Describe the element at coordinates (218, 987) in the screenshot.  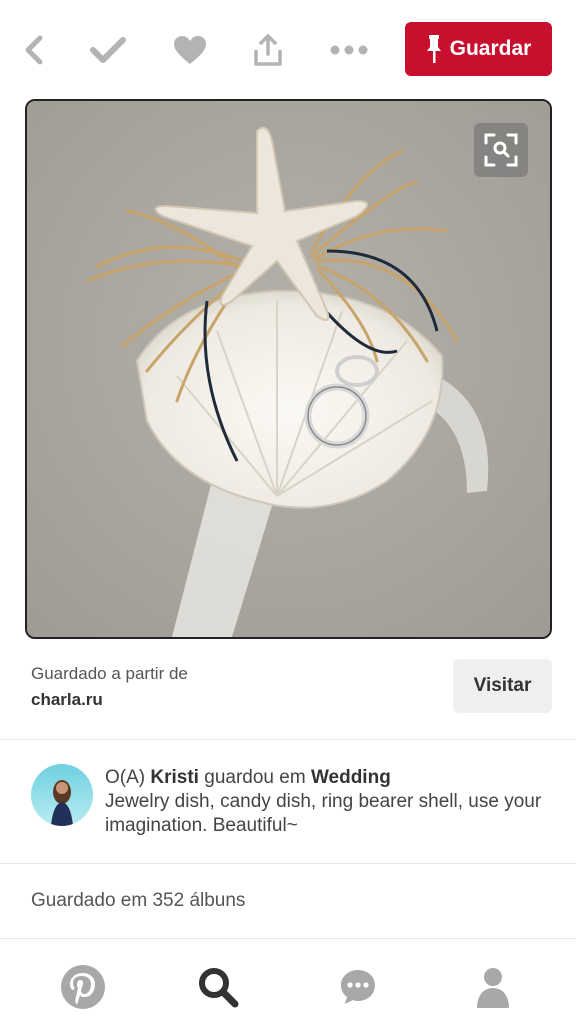
I see `search-icon` at that location.